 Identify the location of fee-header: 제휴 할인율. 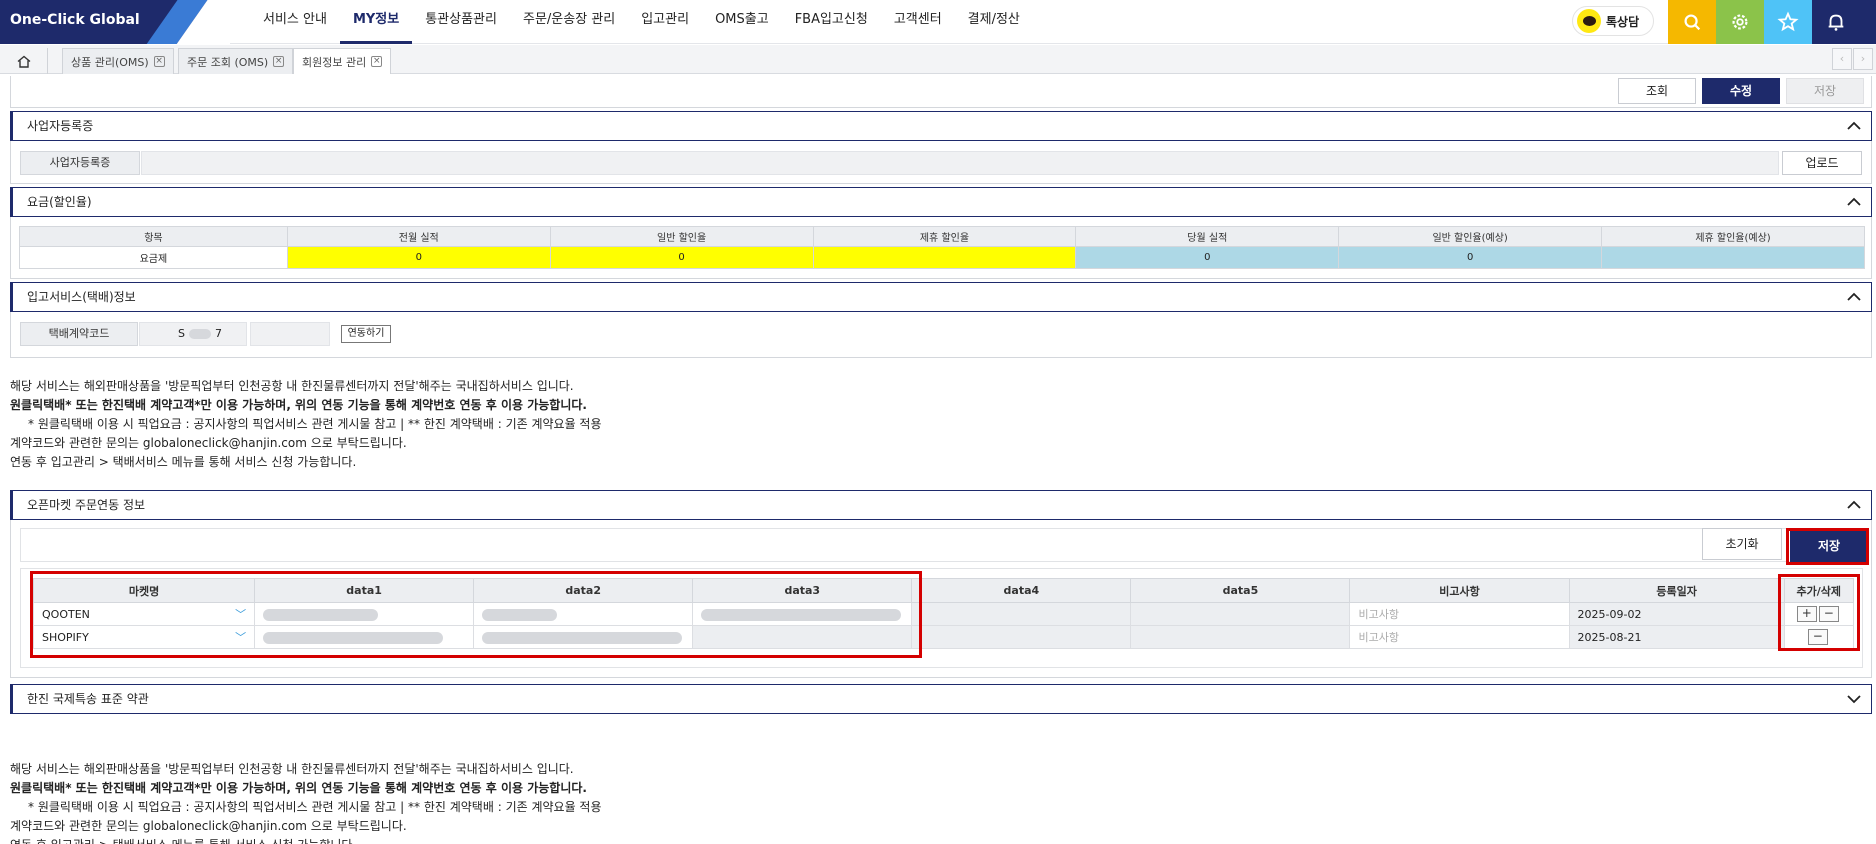
(944, 236).